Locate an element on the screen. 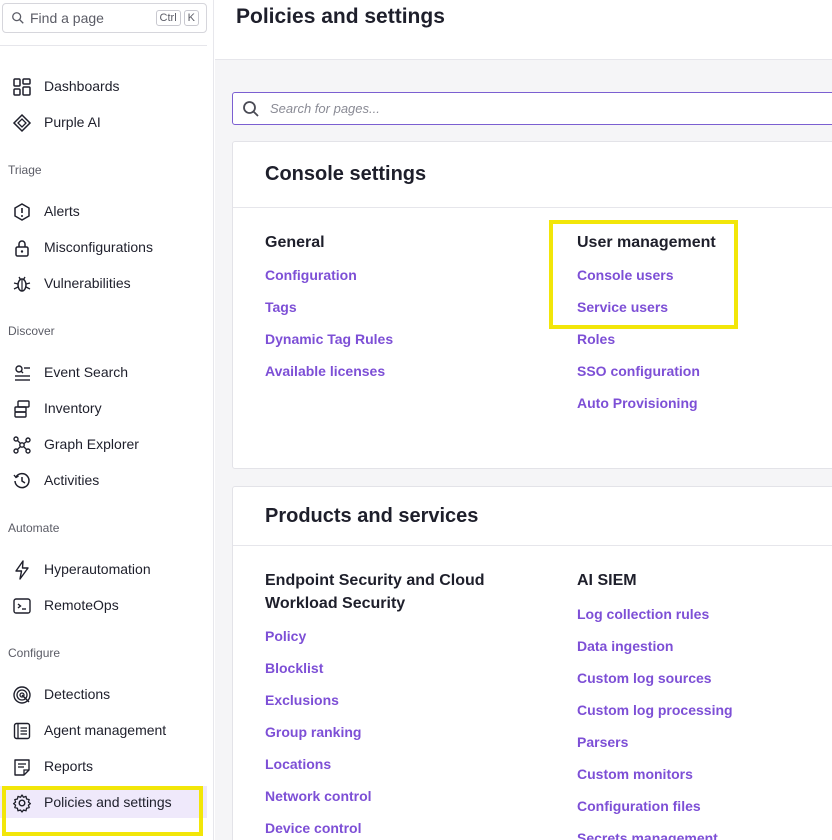 The width and height of the screenshot is (832, 840). link-tags: Tags is located at coordinates (281, 307).